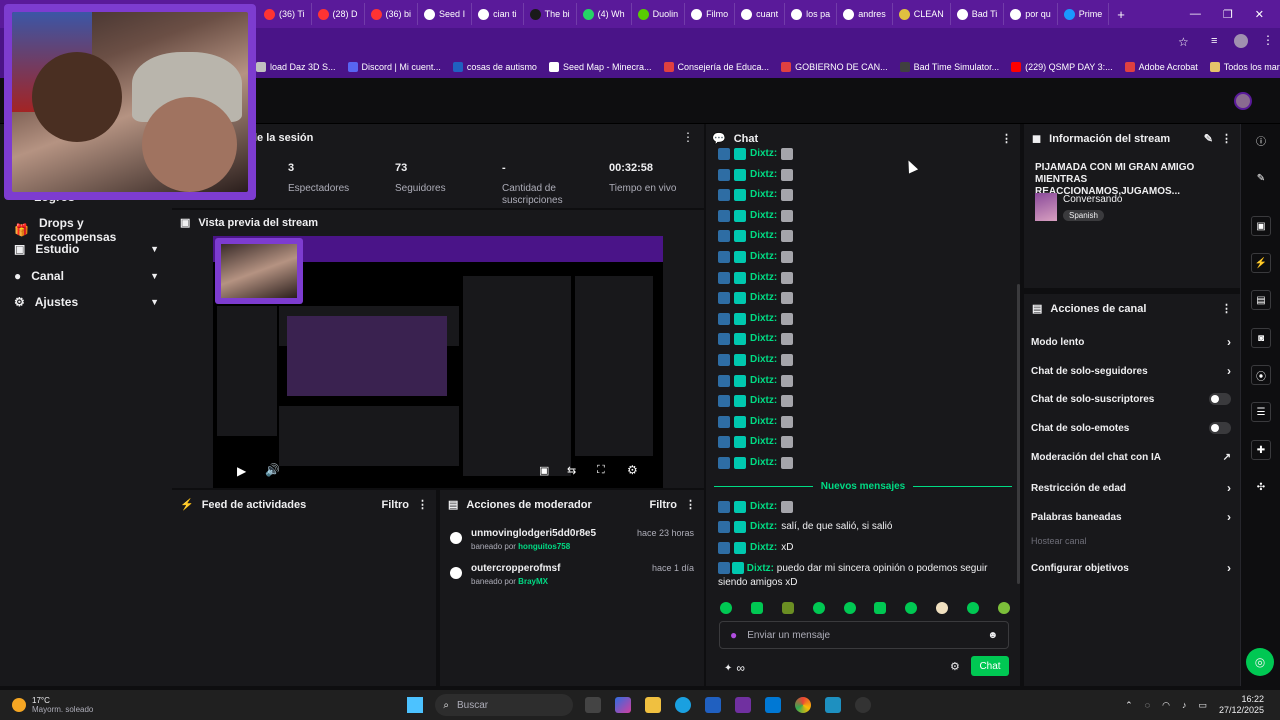  Describe the element at coordinates (1031, 14) in the screenshot. I see `browser-tab: por qu` at that location.